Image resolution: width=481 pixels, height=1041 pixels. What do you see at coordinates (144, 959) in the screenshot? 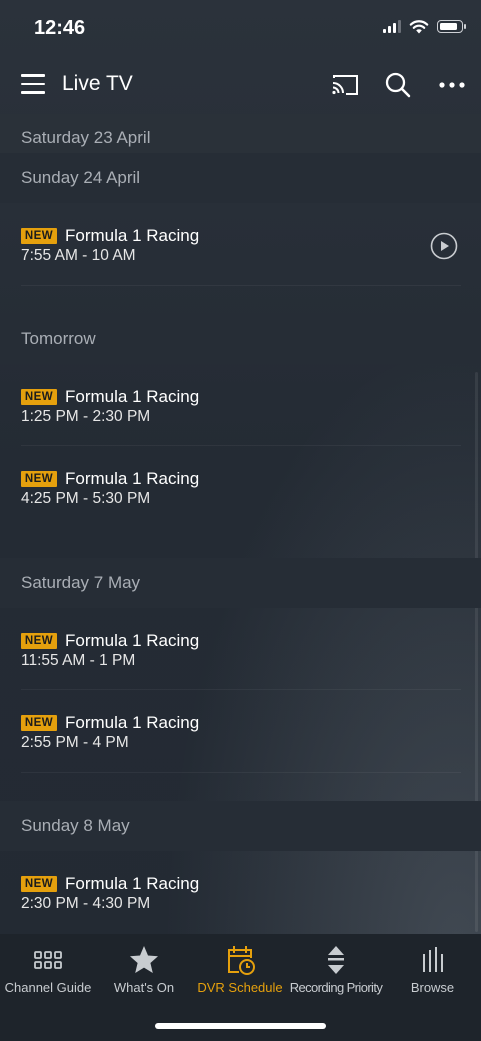
I see `star-icon` at bounding box center [144, 959].